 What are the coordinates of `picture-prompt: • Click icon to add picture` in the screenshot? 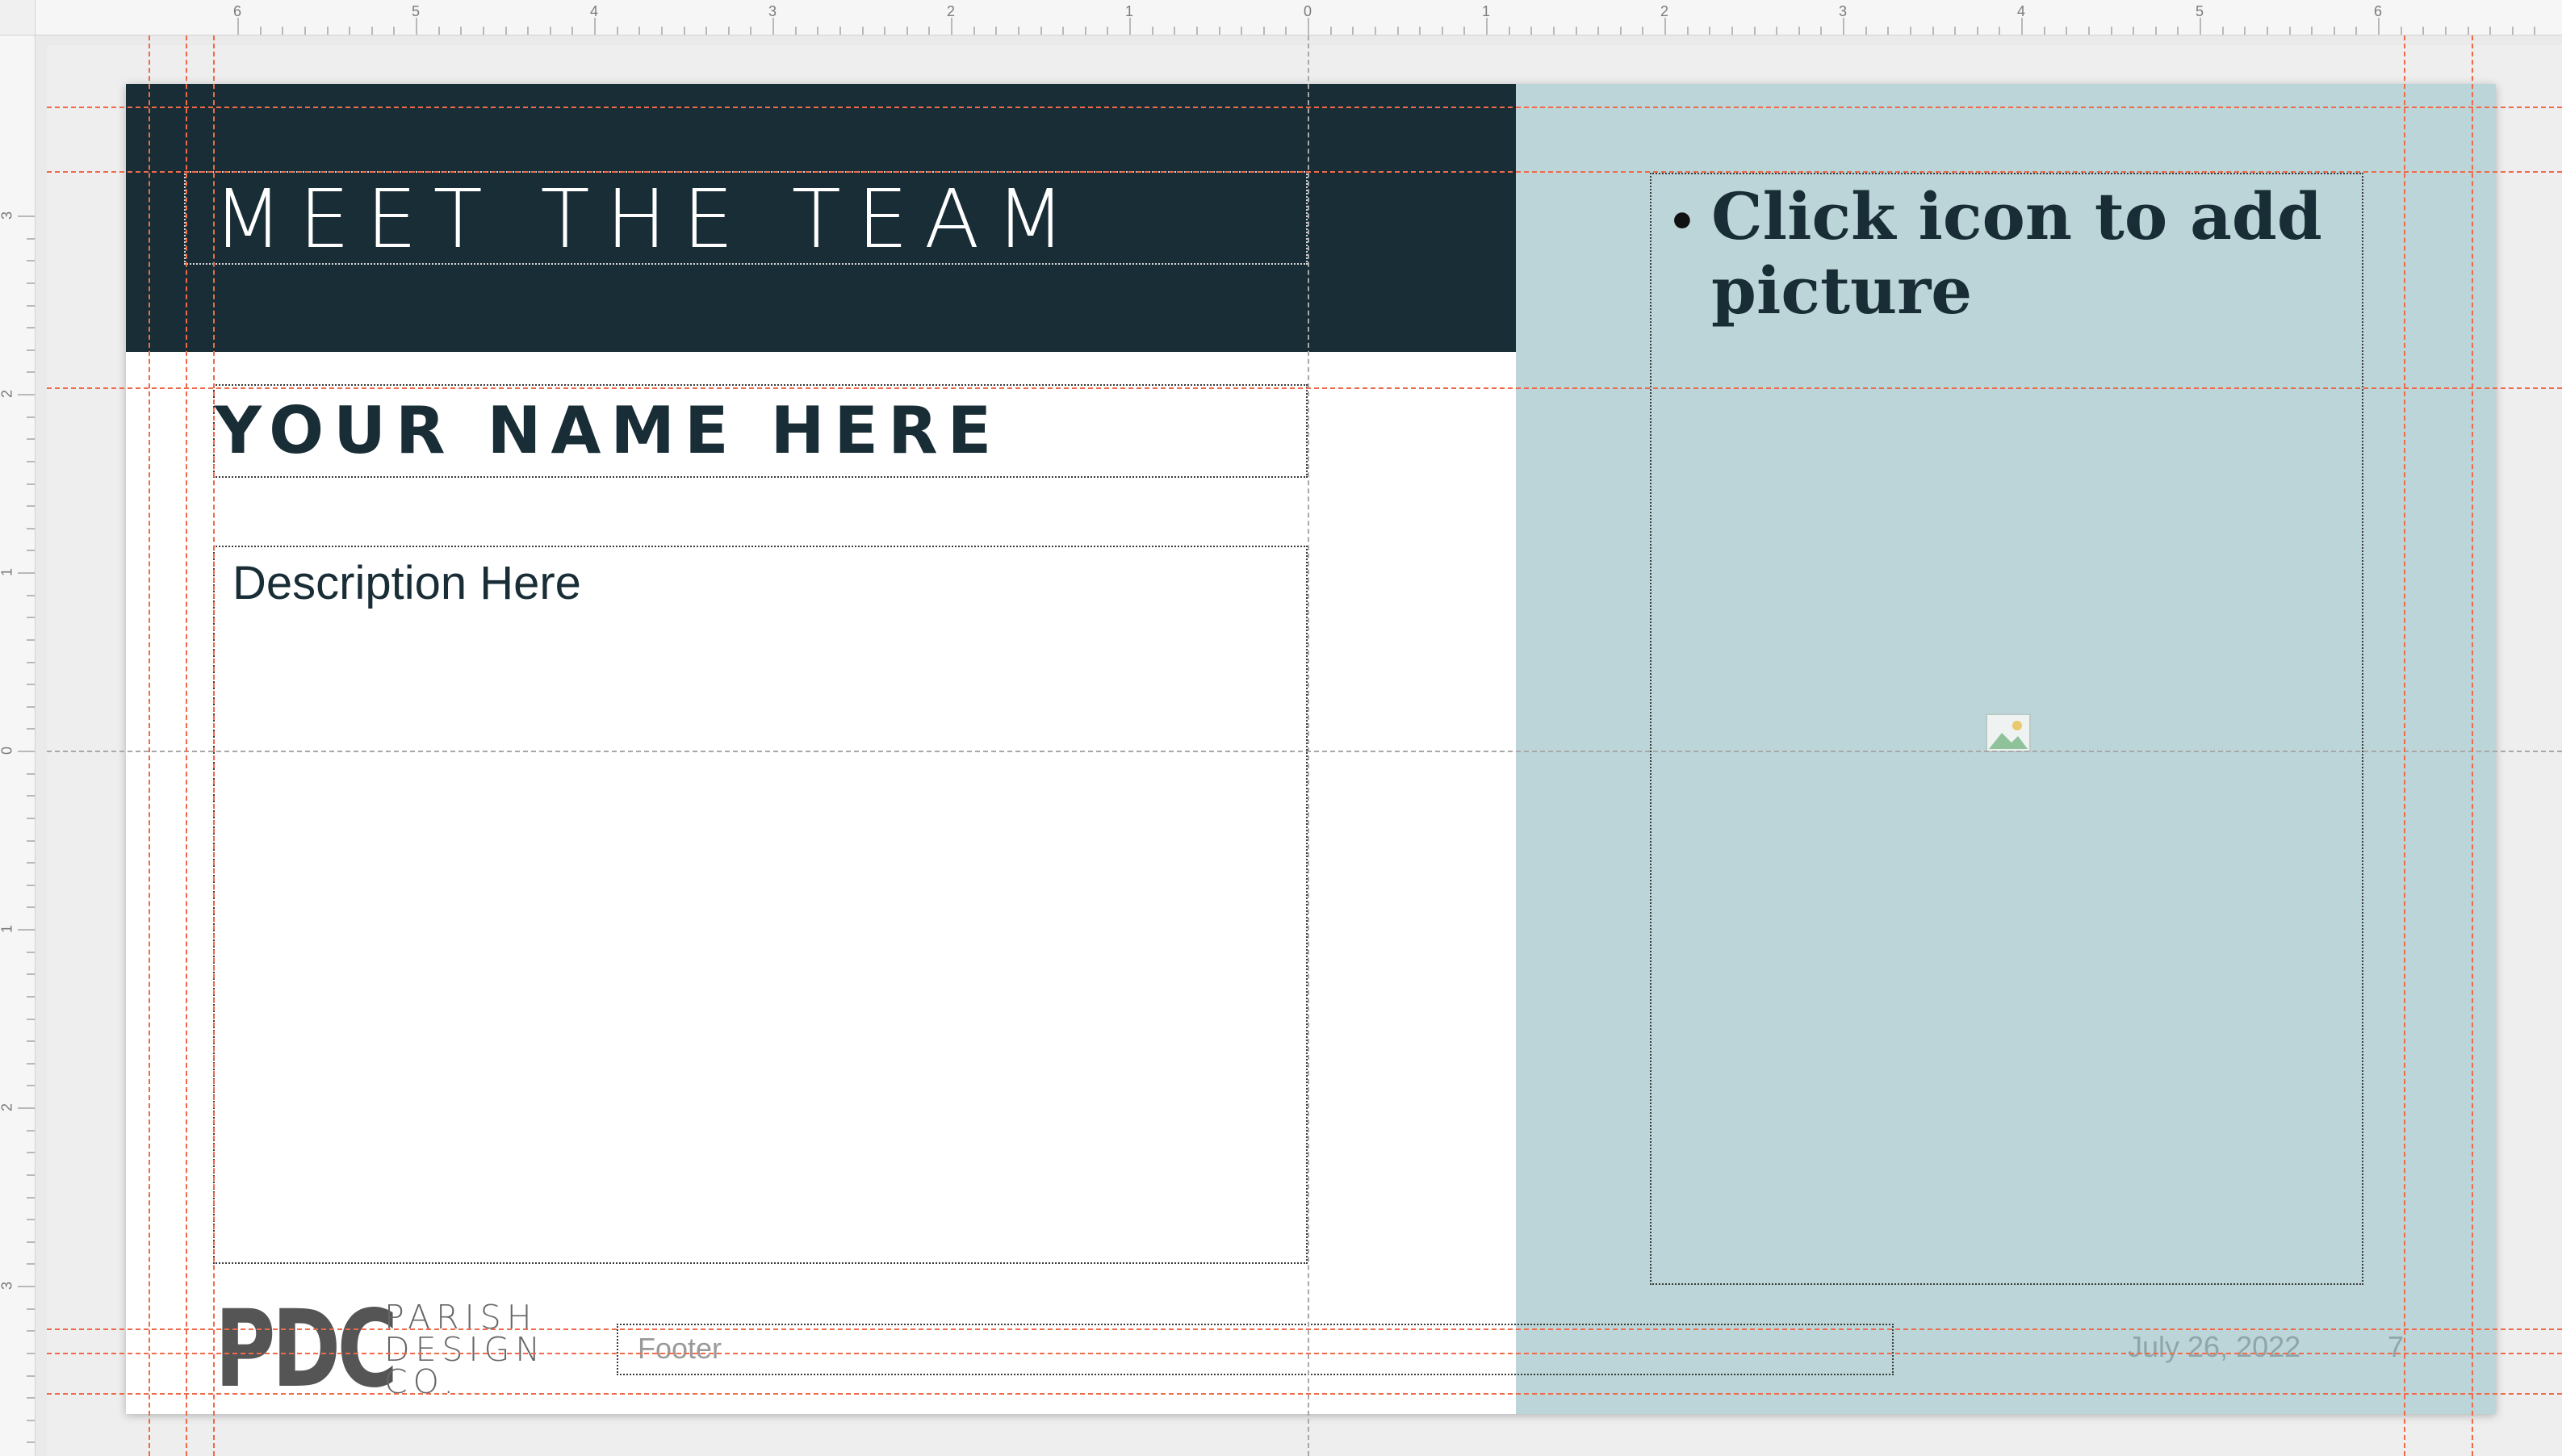 It's located at (2007, 254).